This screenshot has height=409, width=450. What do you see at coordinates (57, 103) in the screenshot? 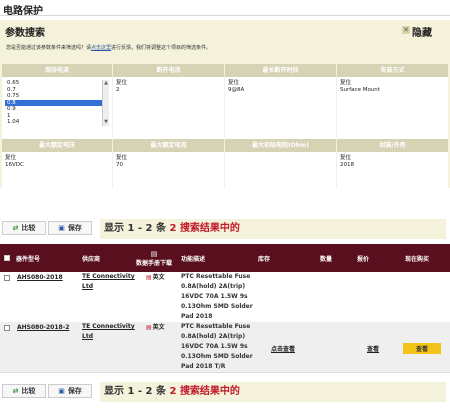
I see `hold-current-listbox: ▲ ▼ 0.65 0.7 0.75 0.8 0.9 1 1.04` at bounding box center [57, 103].